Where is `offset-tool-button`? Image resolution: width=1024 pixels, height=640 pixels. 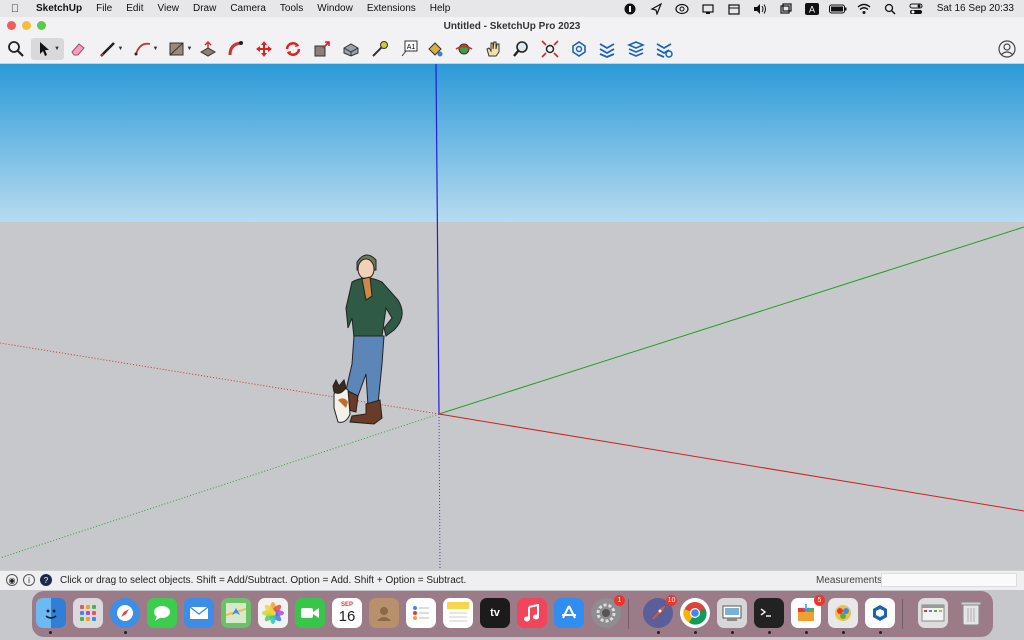
offset-tool-button is located at coordinates (351, 49).